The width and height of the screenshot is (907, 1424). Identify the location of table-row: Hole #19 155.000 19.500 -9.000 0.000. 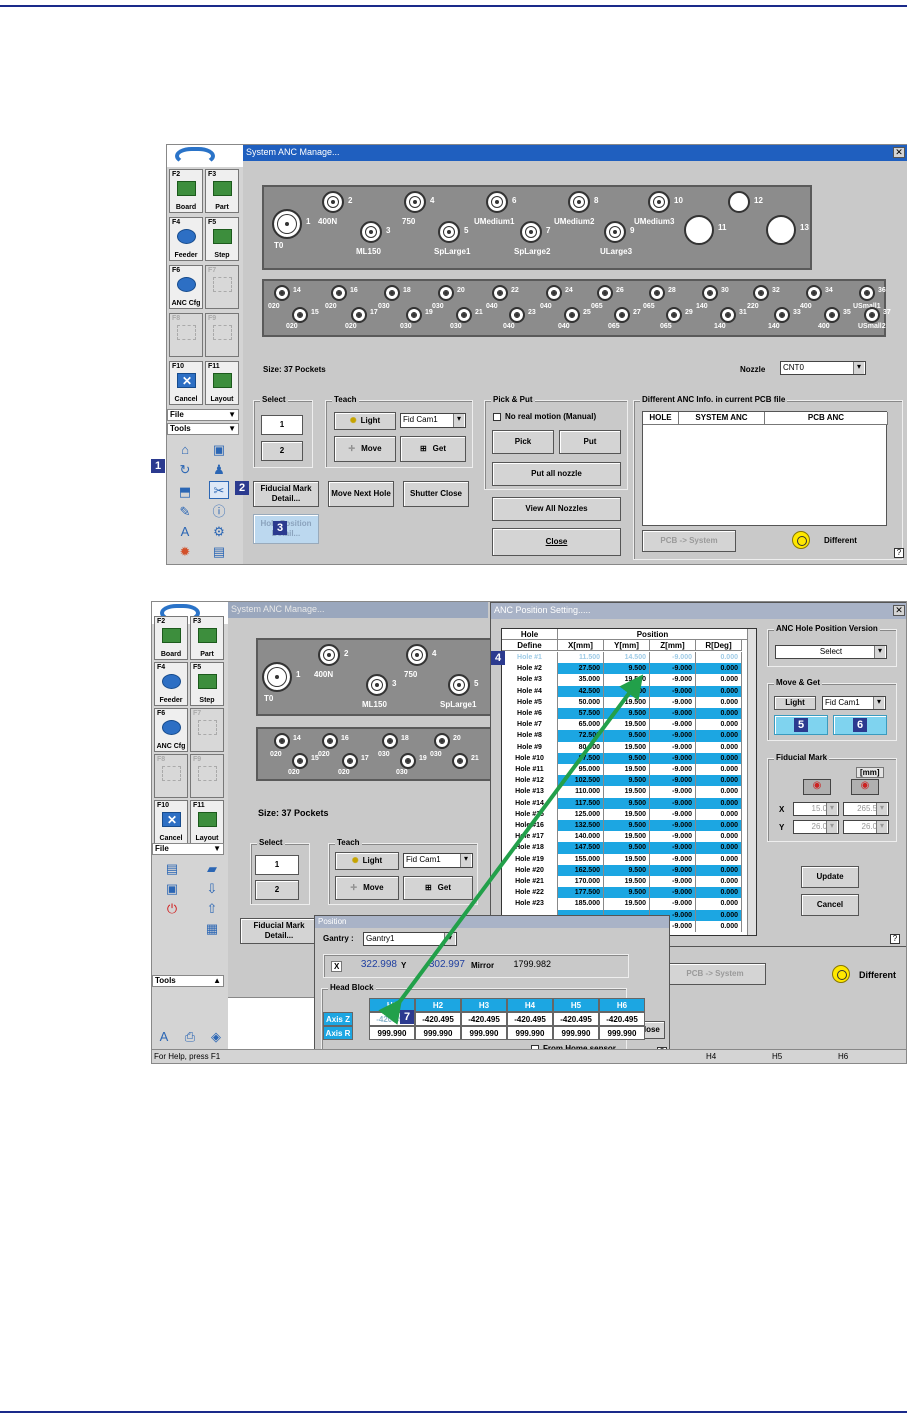
(629, 859).